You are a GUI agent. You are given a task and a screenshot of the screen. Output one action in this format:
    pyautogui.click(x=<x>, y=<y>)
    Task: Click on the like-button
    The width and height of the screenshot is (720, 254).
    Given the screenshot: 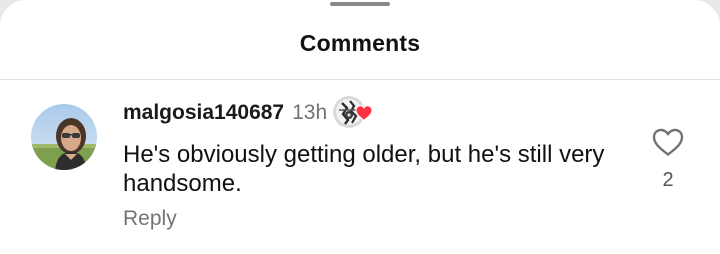 What is the action you would take?
    pyautogui.click(x=668, y=142)
    